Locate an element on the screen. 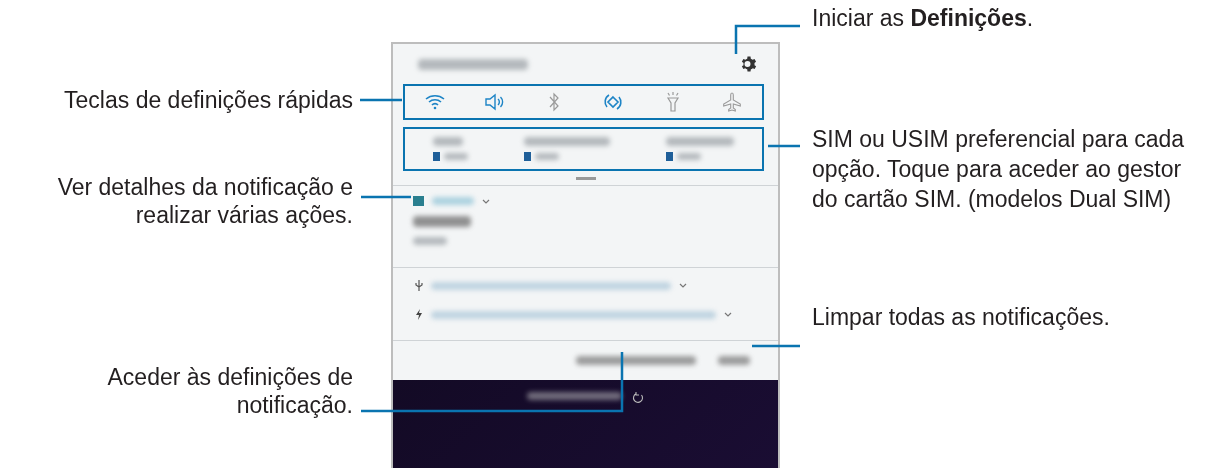  callout-text: Limpar todas as notificações. is located at coordinates (961, 317).